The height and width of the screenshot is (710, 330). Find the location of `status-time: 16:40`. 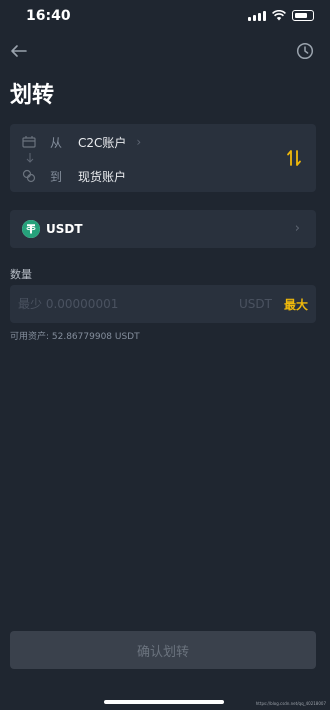

status-time: 16:40 is located at coordinates (48, 16).